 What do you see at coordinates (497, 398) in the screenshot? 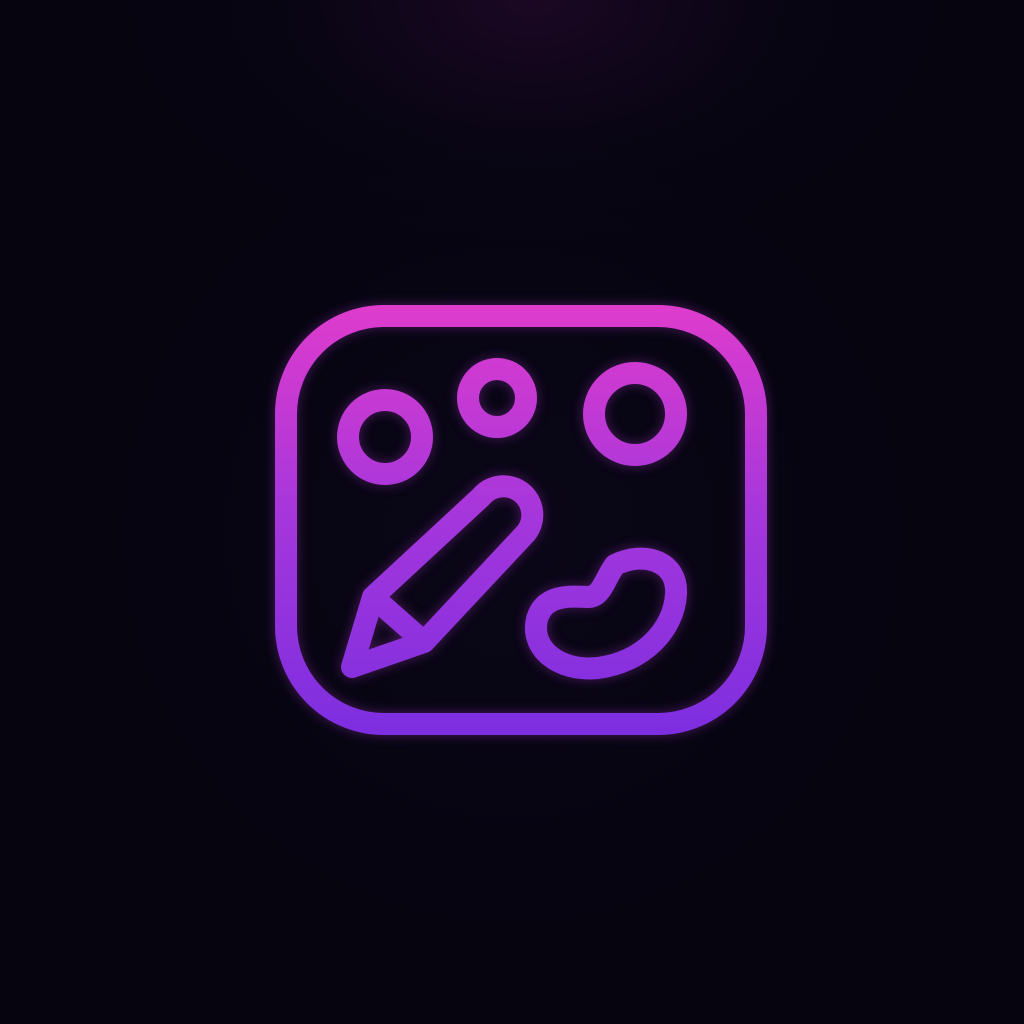
I see `paint-dot-middle` at bounding box center [497, 398].